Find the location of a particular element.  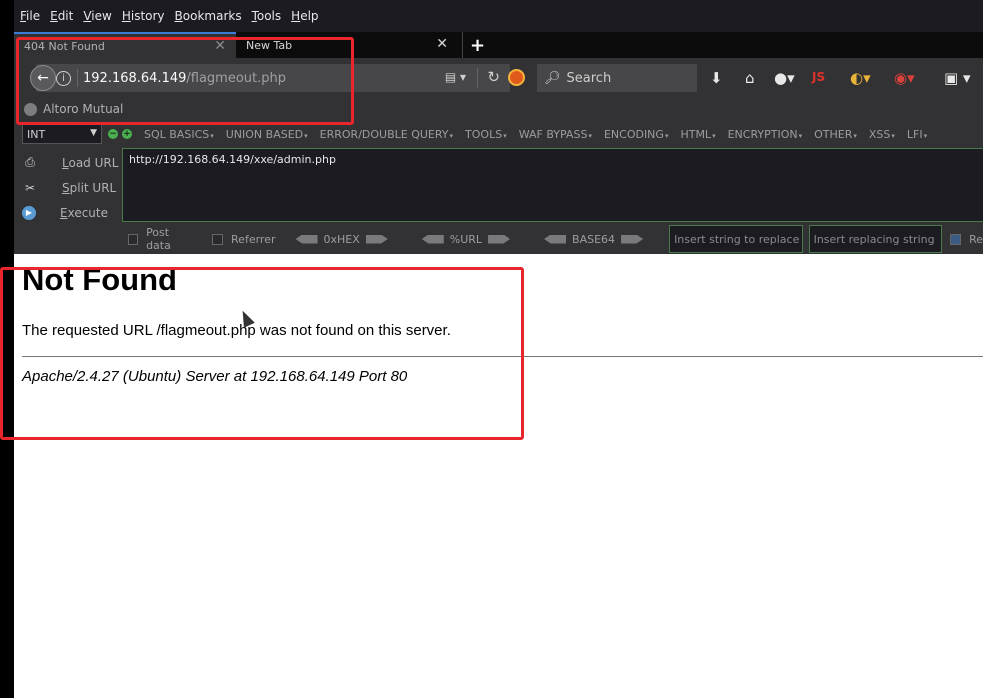

page-actions-icon: ▤ ▾ is located at coordinates (455, 77).